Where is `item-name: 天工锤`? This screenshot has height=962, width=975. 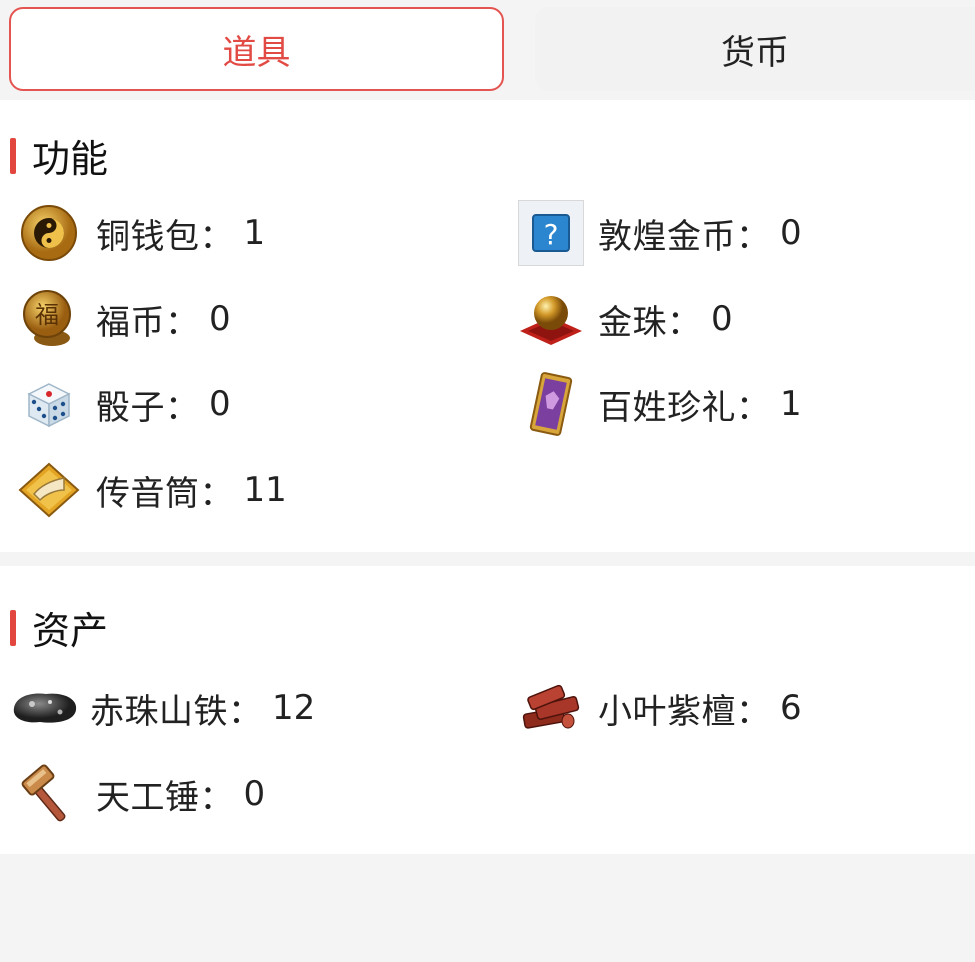 item-name: 天工锤 is located at coordinates (148, 797).